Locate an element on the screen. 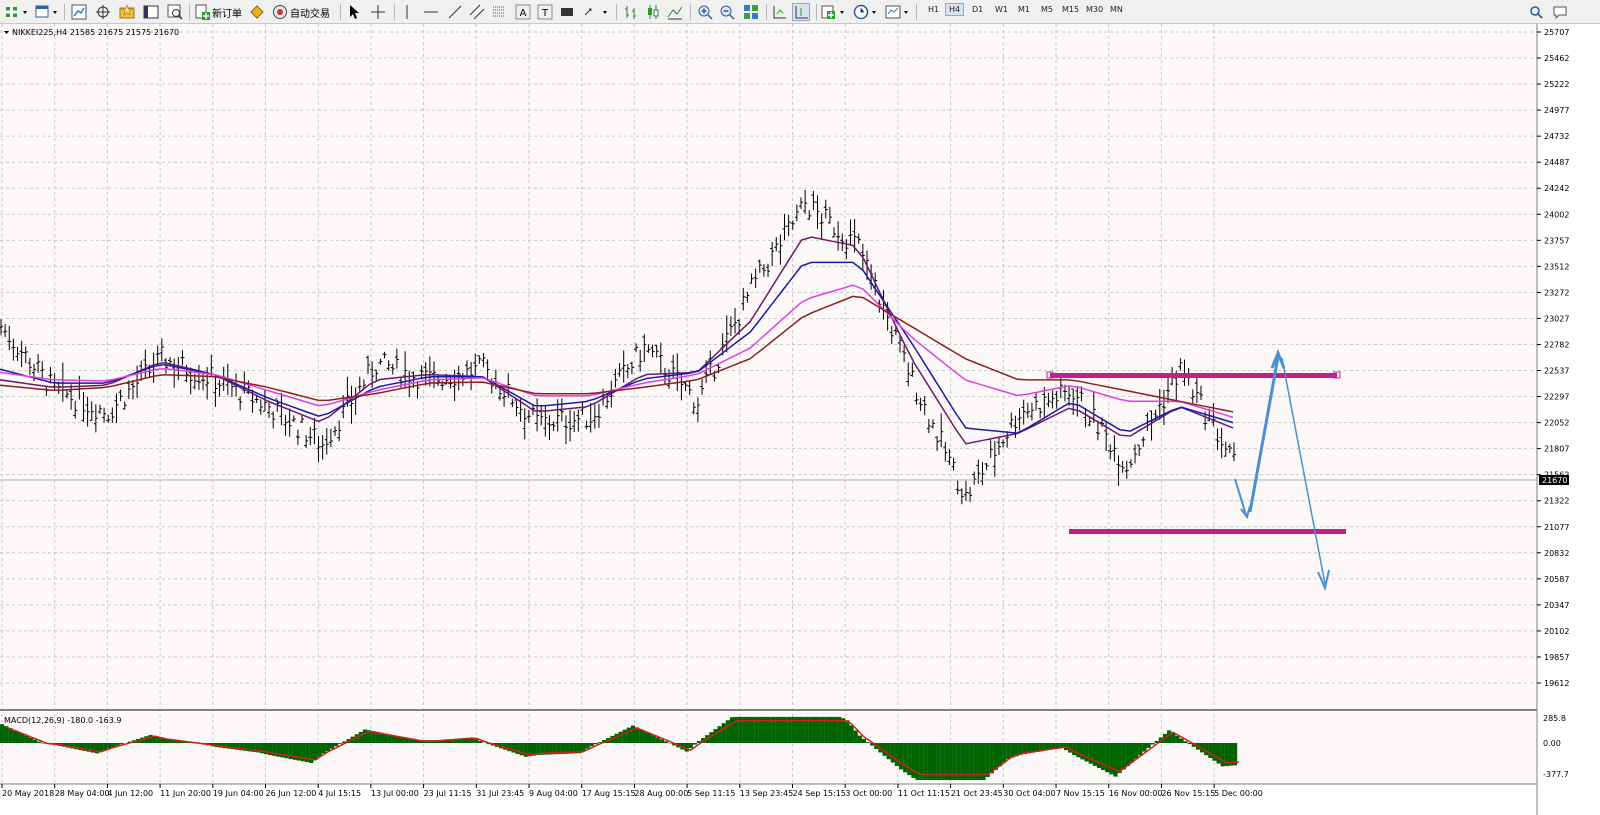  data-window-button is located at coordinates (103, 12).